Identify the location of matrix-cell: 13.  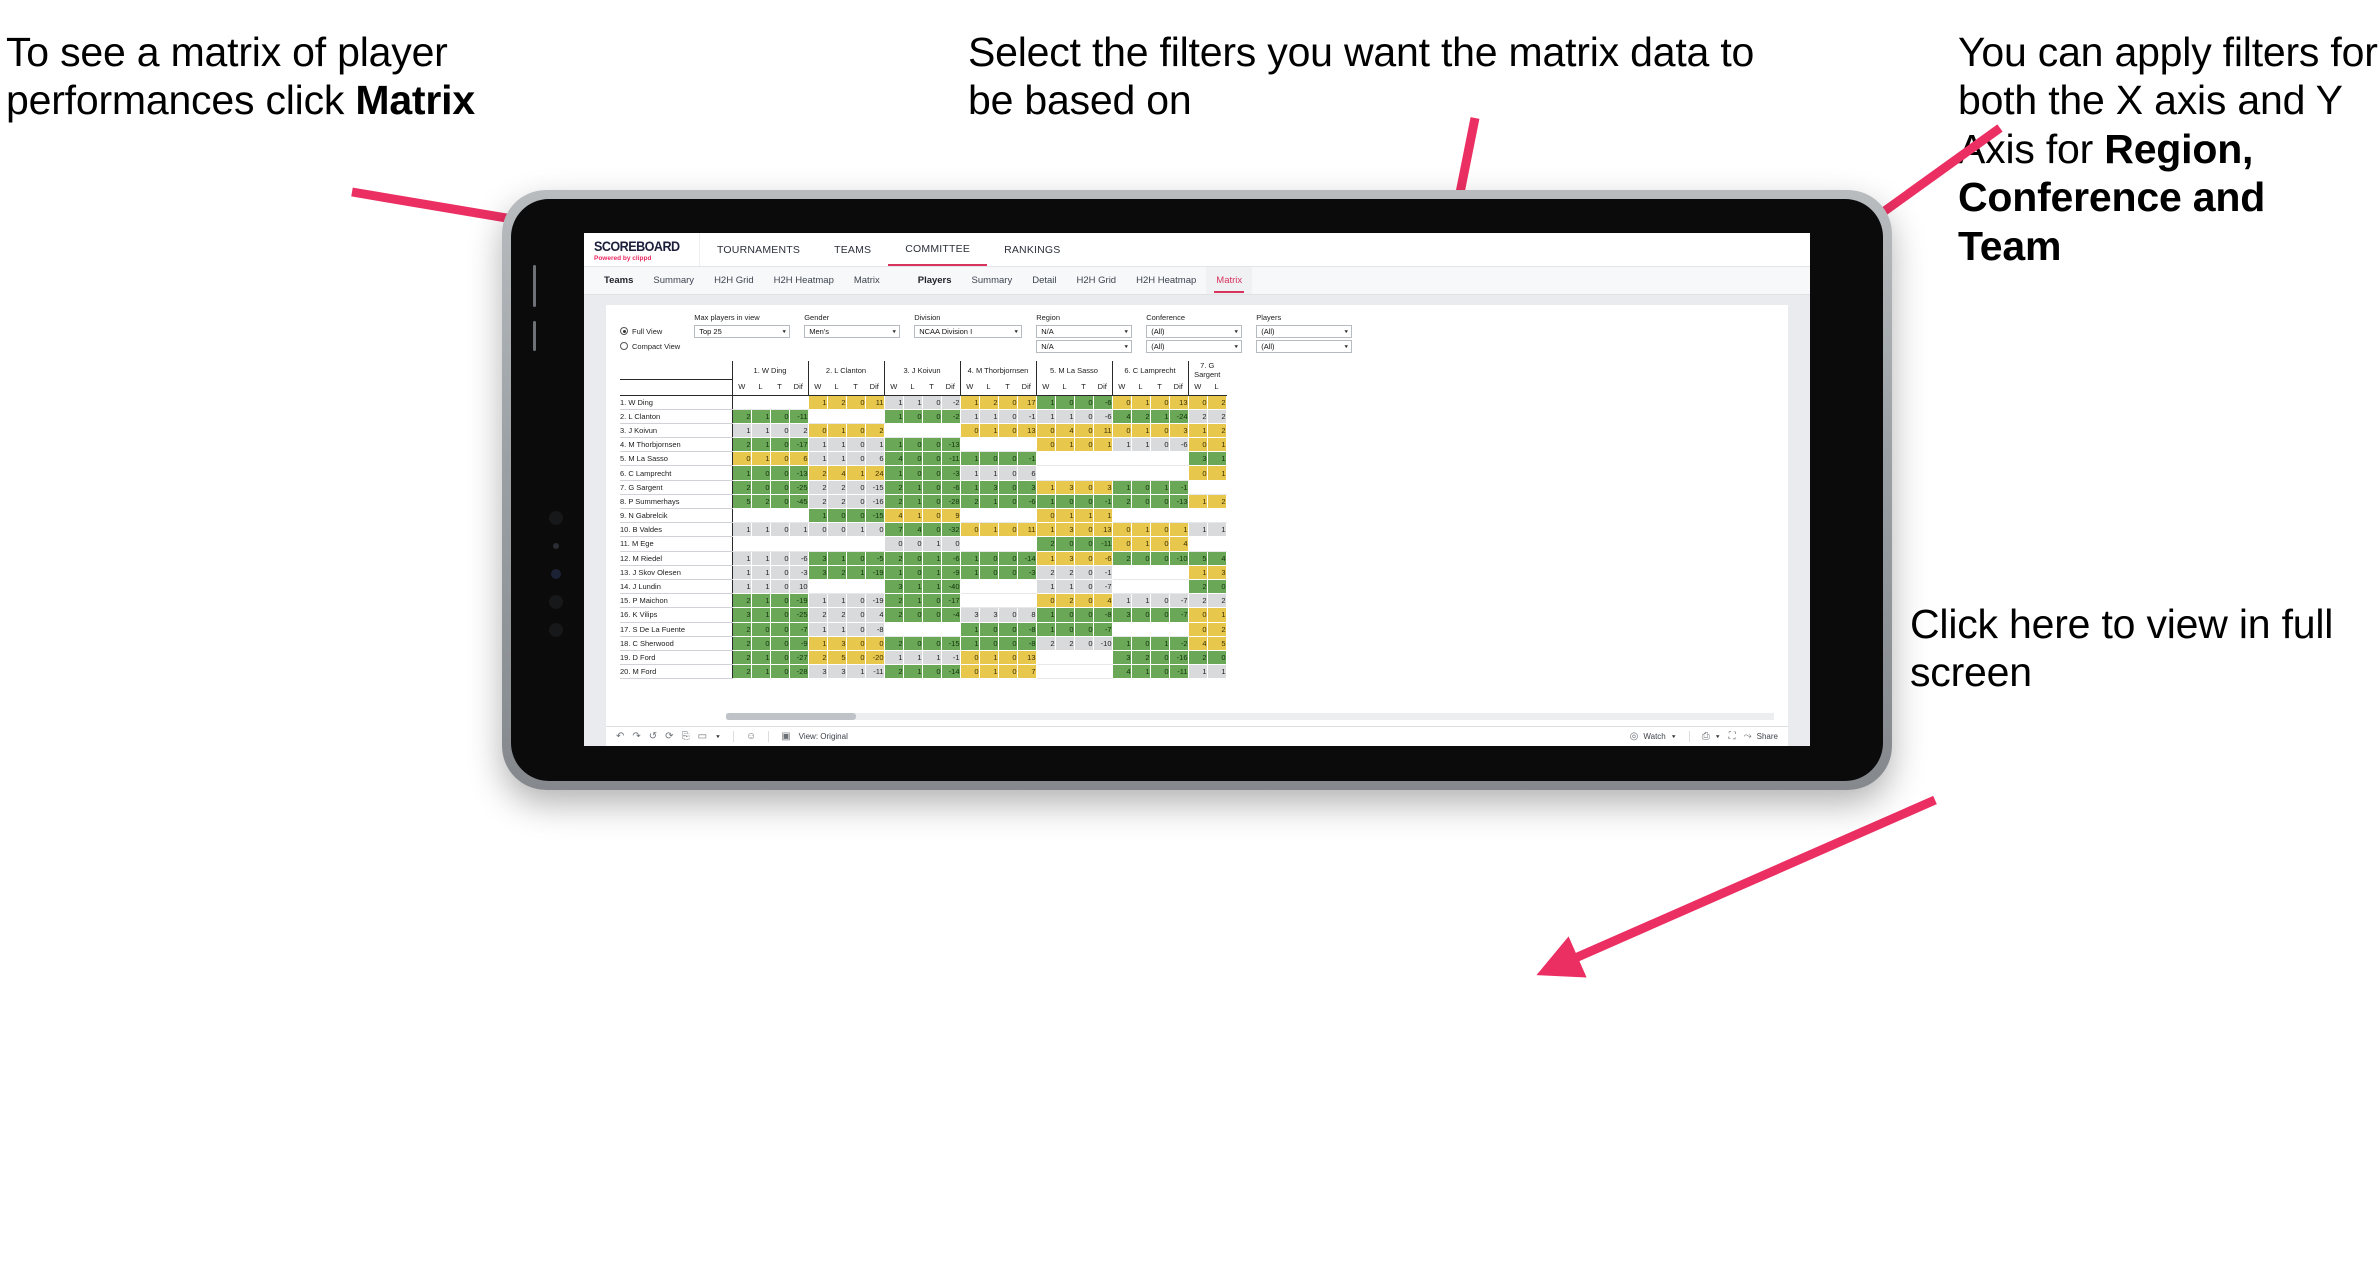
(1027, 658).